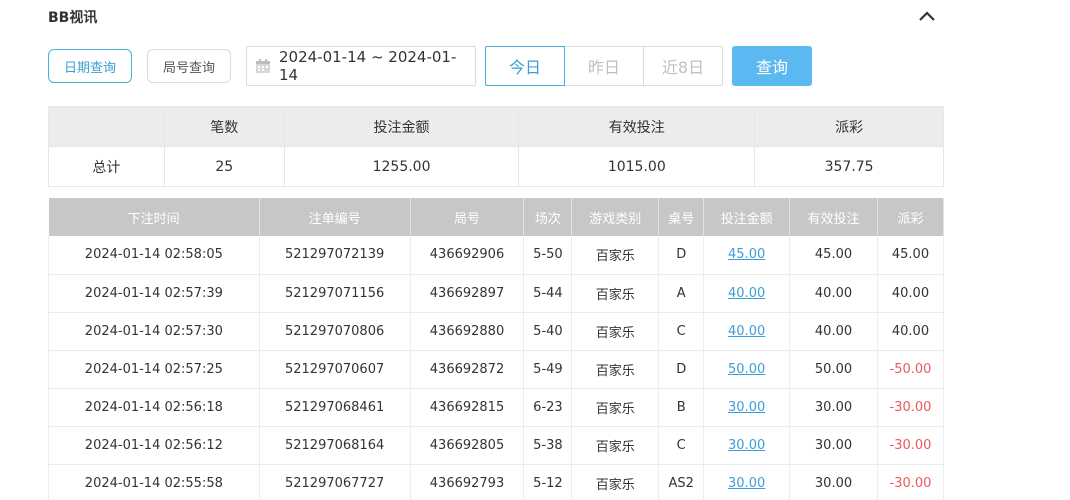 The width and height of the screenshot is (1070, 500). Describe the element at coordinates (833, 369) in the screenshot. I see `valid-bet: 50.00` at that location.